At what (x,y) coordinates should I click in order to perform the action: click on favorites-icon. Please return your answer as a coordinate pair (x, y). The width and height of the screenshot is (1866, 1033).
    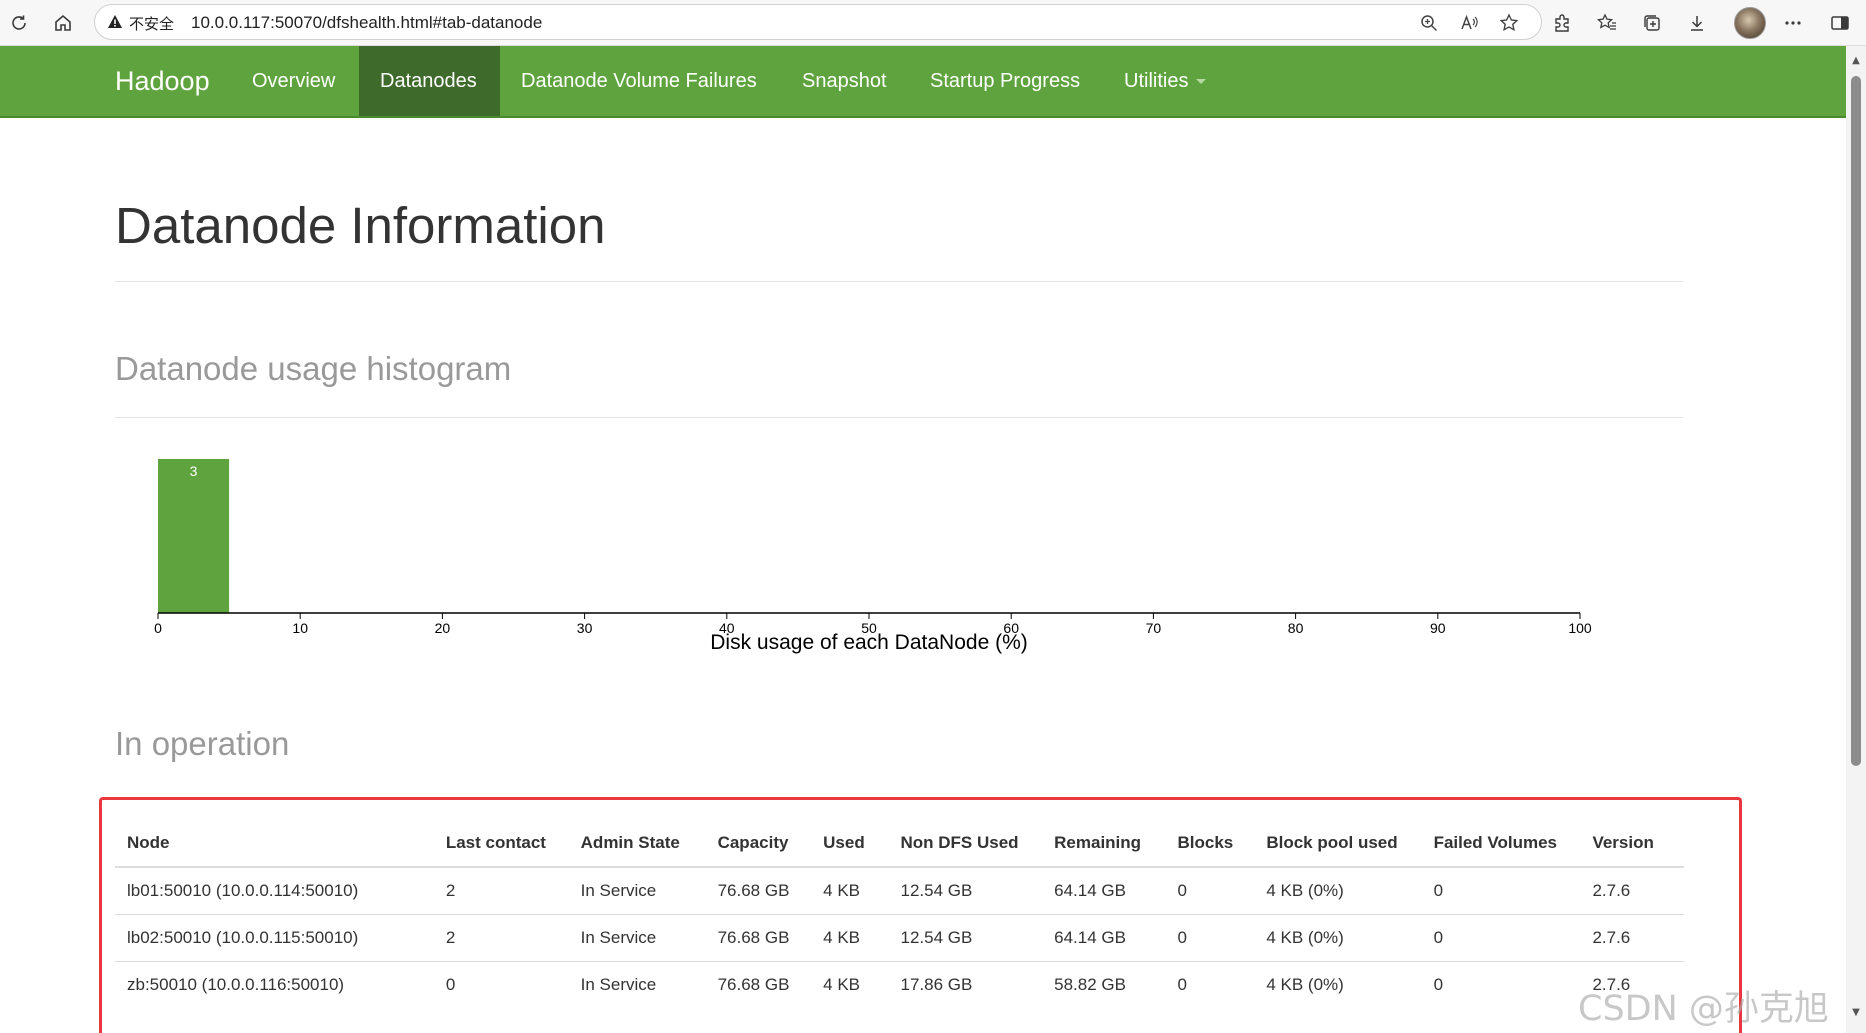
    Looking at the image, I should click on (1607, 23).